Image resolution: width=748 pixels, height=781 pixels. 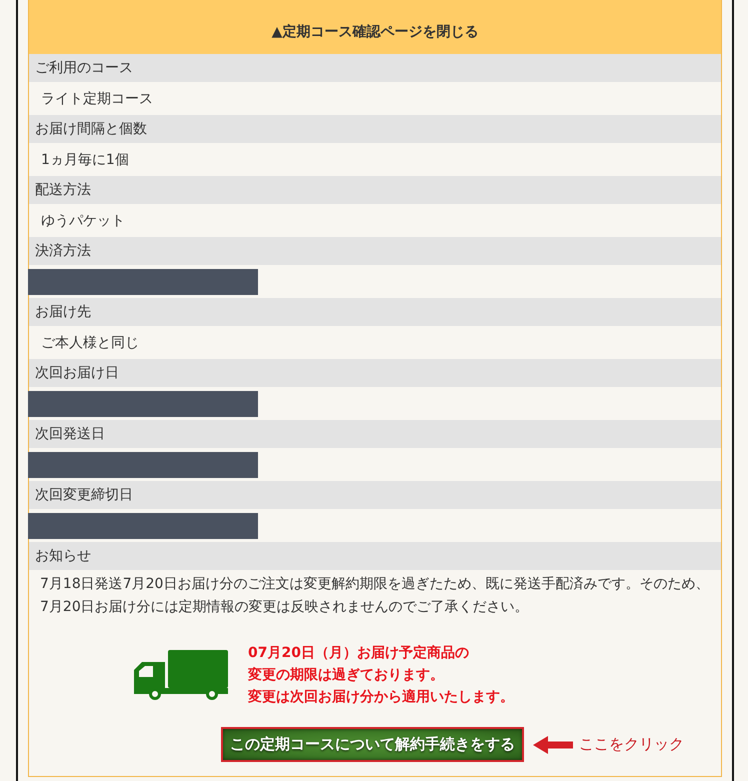 I want to click on deadline-message: 07月20日（月）お届け予定商品の 変更の期限は過ぎております。 変更は次回お届け分から適用いたします。, so click(x=381, y=675).